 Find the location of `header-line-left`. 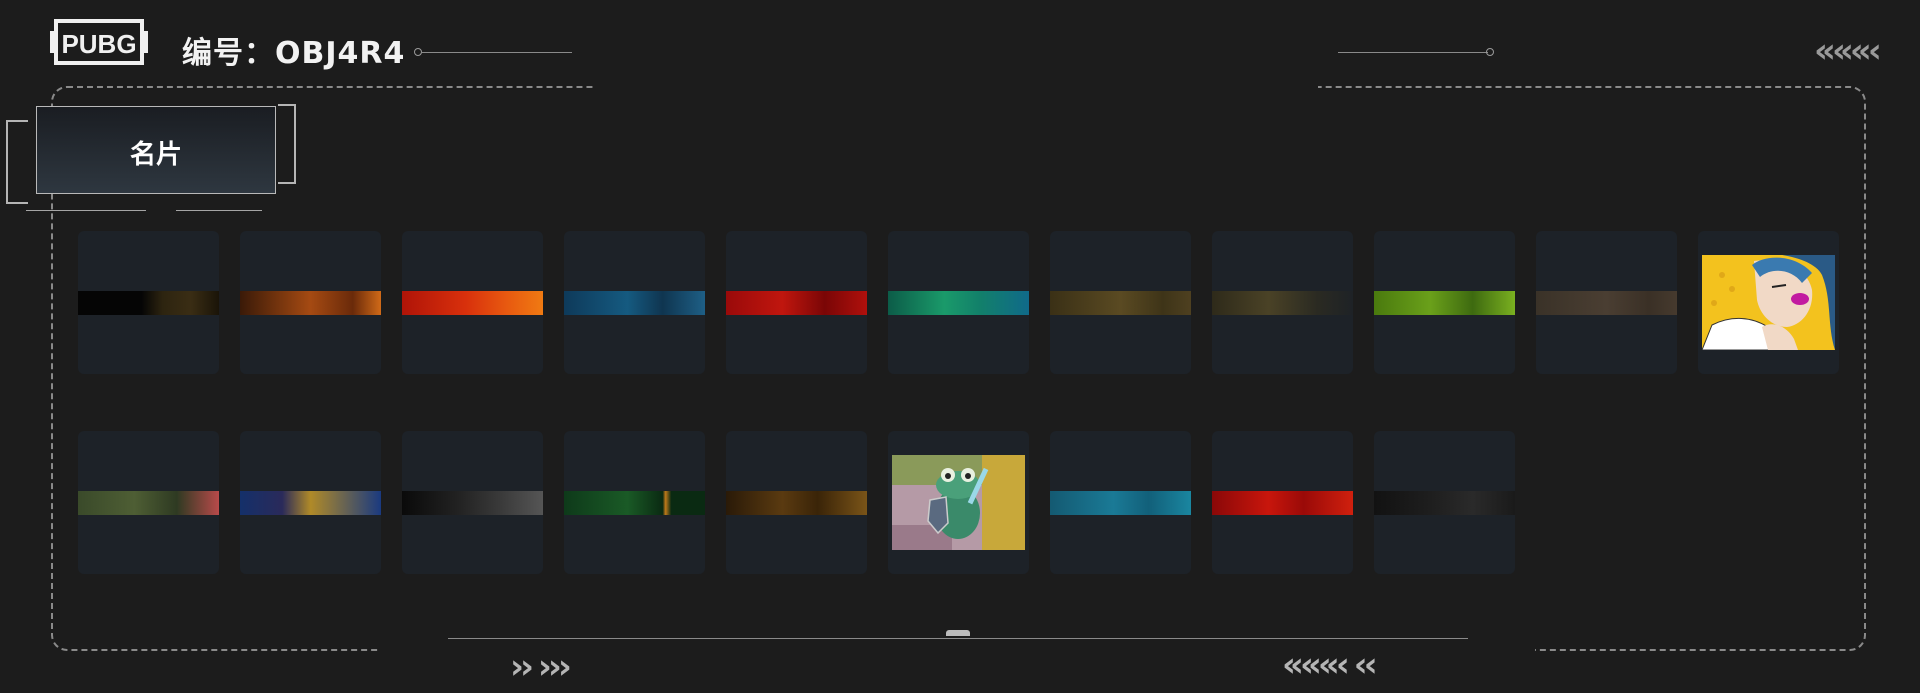

header-line-left is located at coordinates (497, 52).